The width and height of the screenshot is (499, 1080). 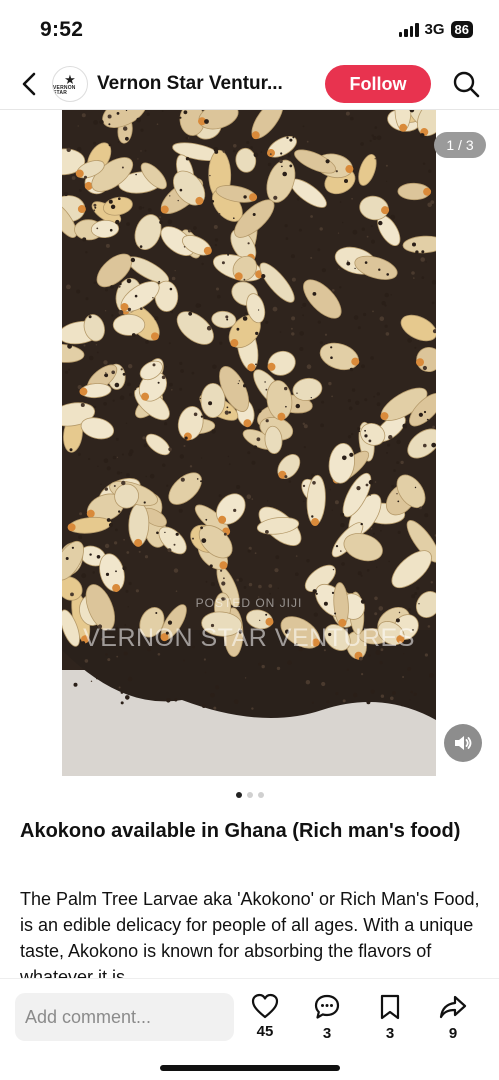 I want to click on carousel-indicator, so click(x=249, y=795).